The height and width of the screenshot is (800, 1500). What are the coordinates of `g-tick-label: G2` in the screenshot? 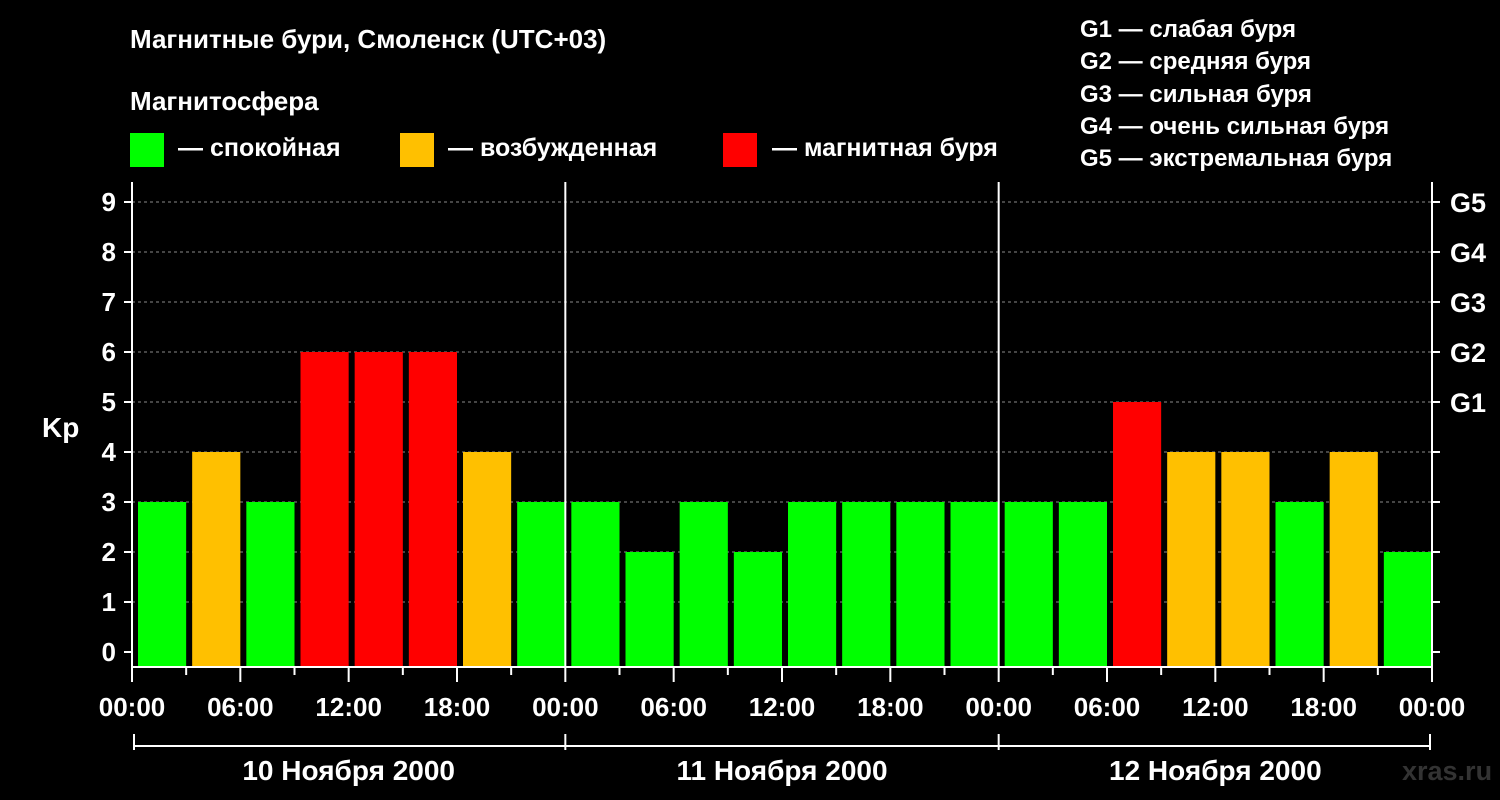 It's located at (1468, 353).